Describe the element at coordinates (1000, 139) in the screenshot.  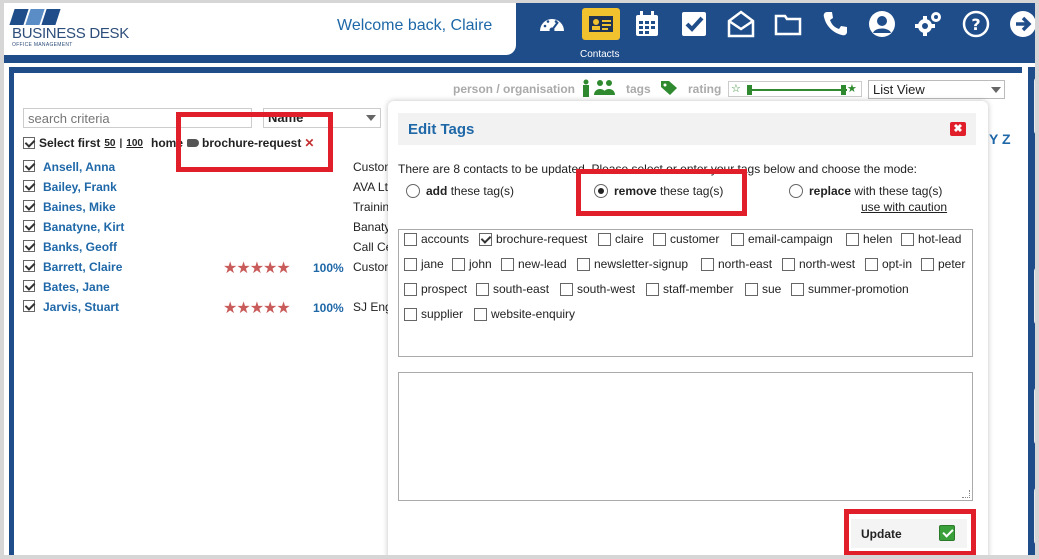
I see `alphabet-index: Y Z` at that location.